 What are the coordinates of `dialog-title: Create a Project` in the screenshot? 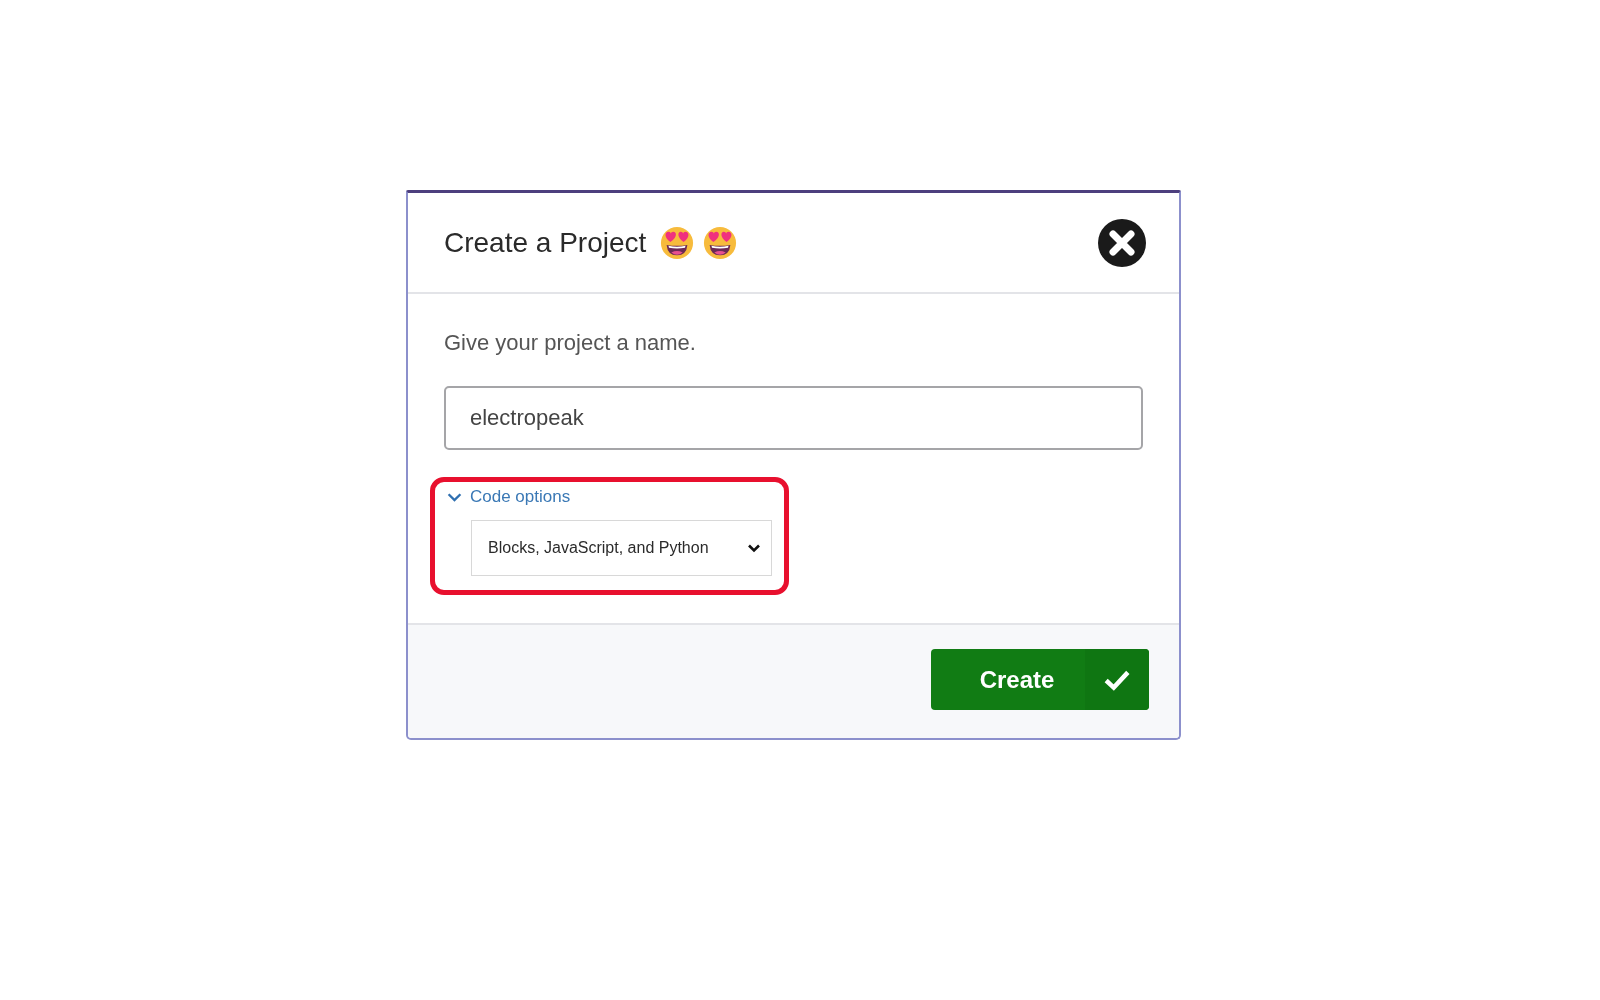 It's located at (545, 242).